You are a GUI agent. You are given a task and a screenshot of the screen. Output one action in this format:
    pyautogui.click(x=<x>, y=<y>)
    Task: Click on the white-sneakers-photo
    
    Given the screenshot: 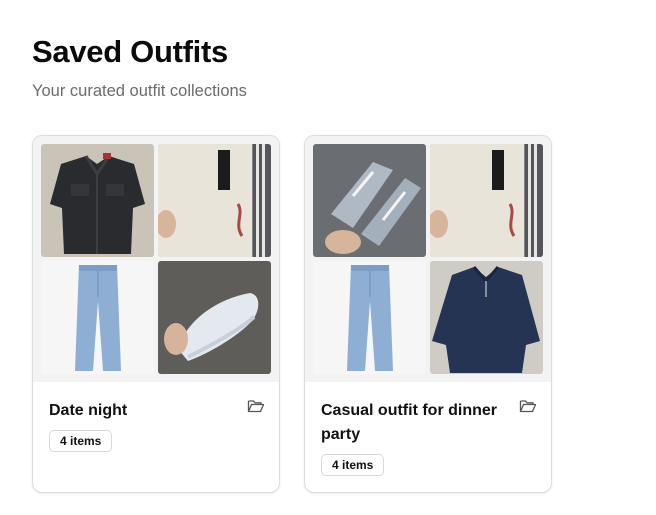 What is the action you would take?
    pyautogui.click(x=214, y=317)
    